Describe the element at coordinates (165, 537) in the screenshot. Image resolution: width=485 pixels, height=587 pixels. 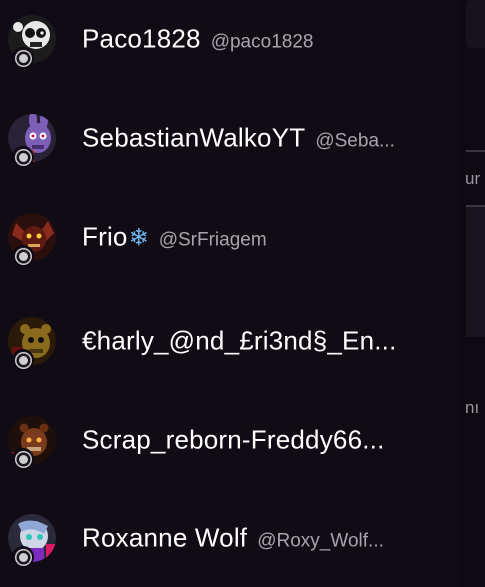
I see `user-name: Roxanne Wolf` at that location.